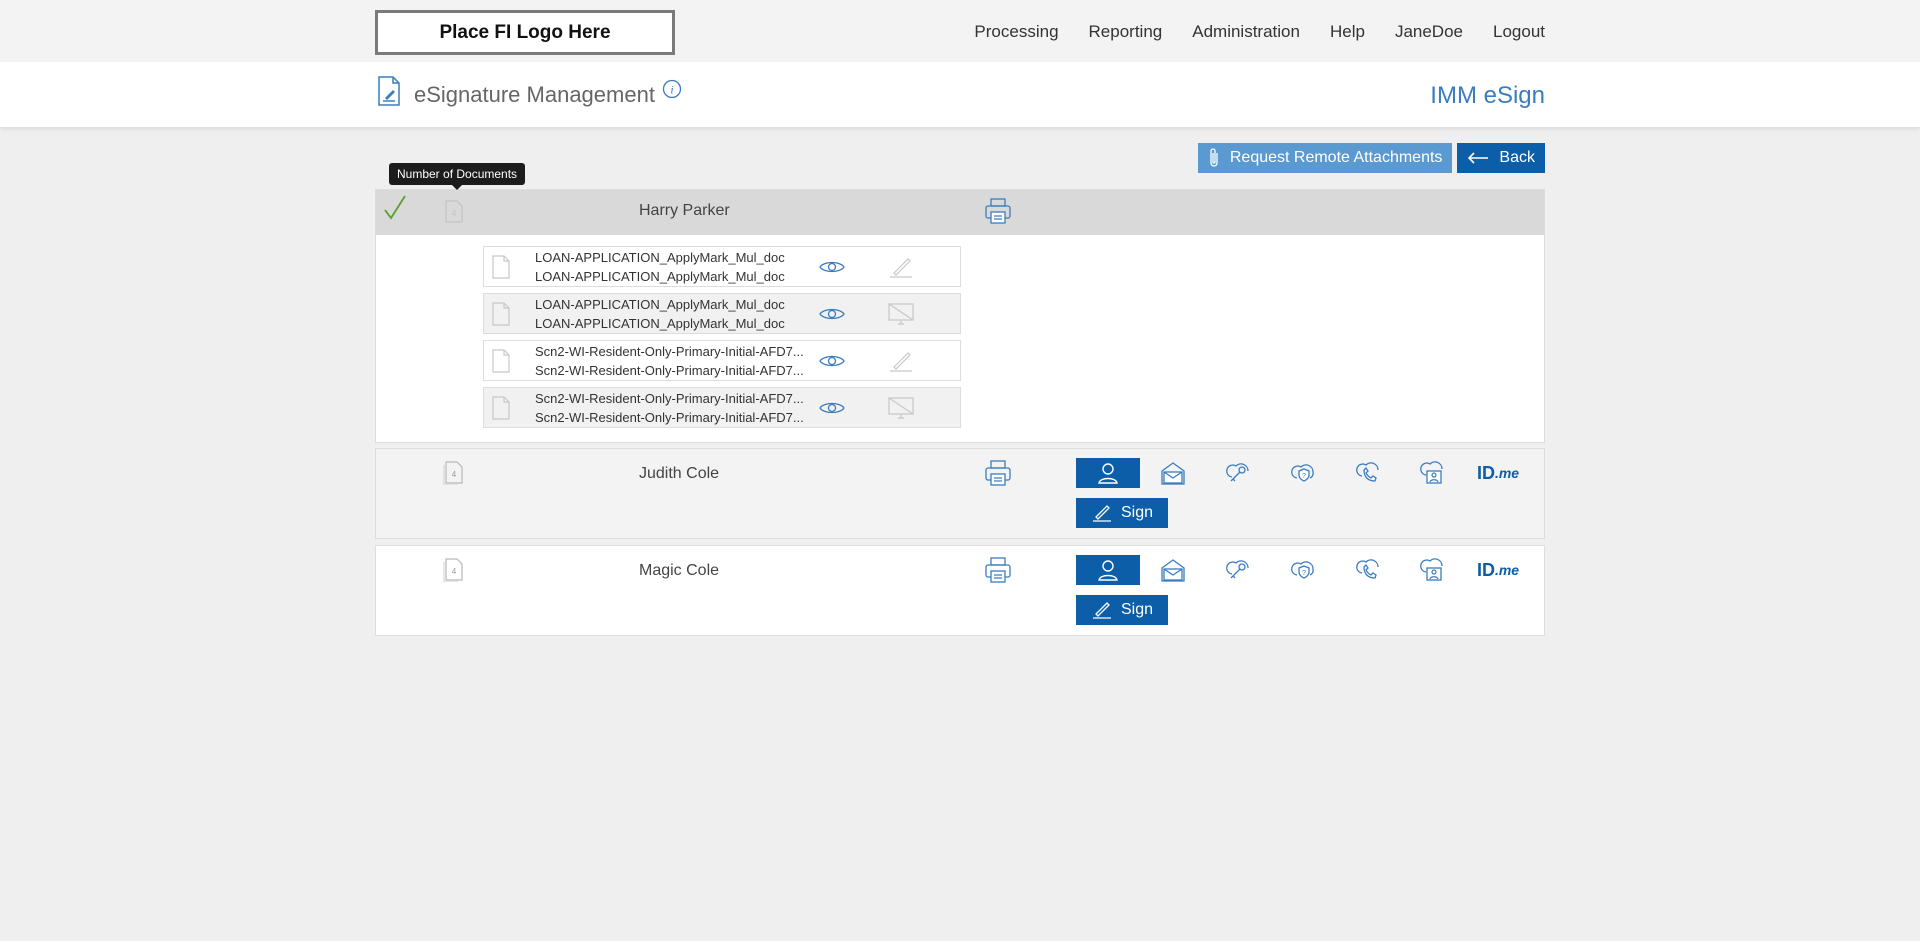 The image size is (1920, 941). Describe the element at coordinates (1347, 32) in the screenshot. I see `nav-help: Help` at that location.